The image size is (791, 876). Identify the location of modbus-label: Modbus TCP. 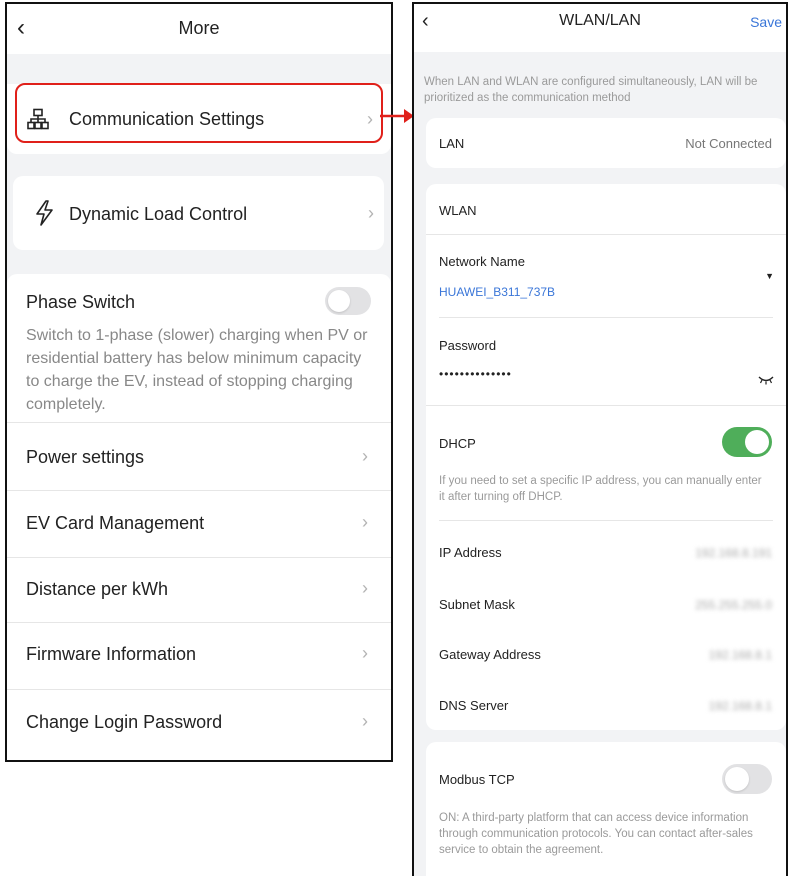
(477, 779).